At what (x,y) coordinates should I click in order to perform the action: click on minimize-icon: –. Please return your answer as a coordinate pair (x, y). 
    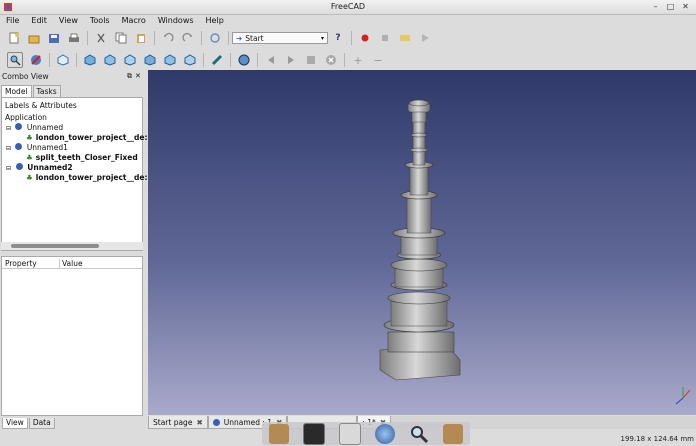
    Looking at the image, I should click on (655, 6).